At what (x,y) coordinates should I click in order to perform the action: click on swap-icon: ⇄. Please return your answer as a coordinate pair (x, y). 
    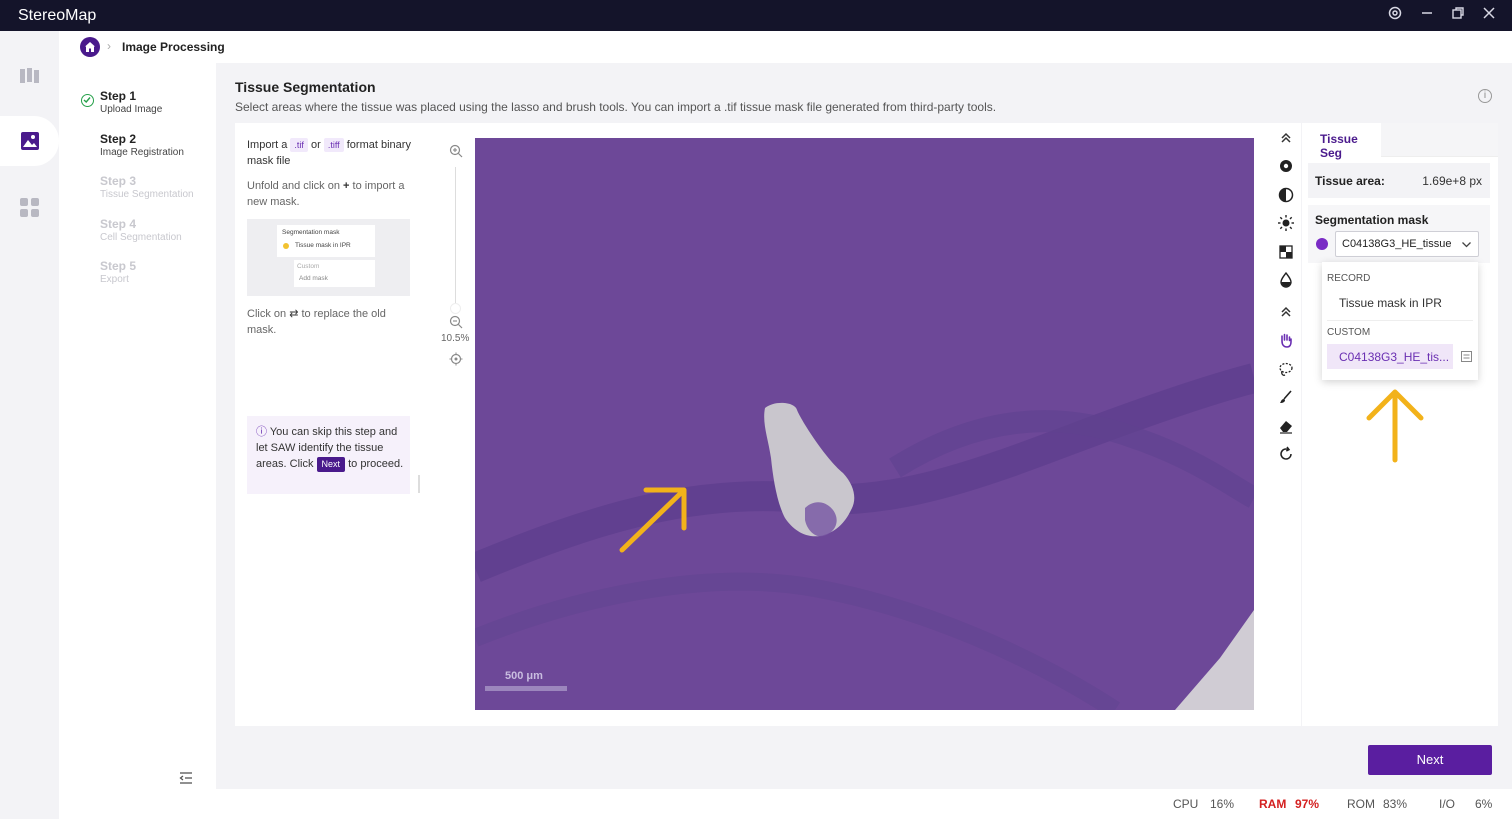
    Looking at the image, I should click on (294, 314).